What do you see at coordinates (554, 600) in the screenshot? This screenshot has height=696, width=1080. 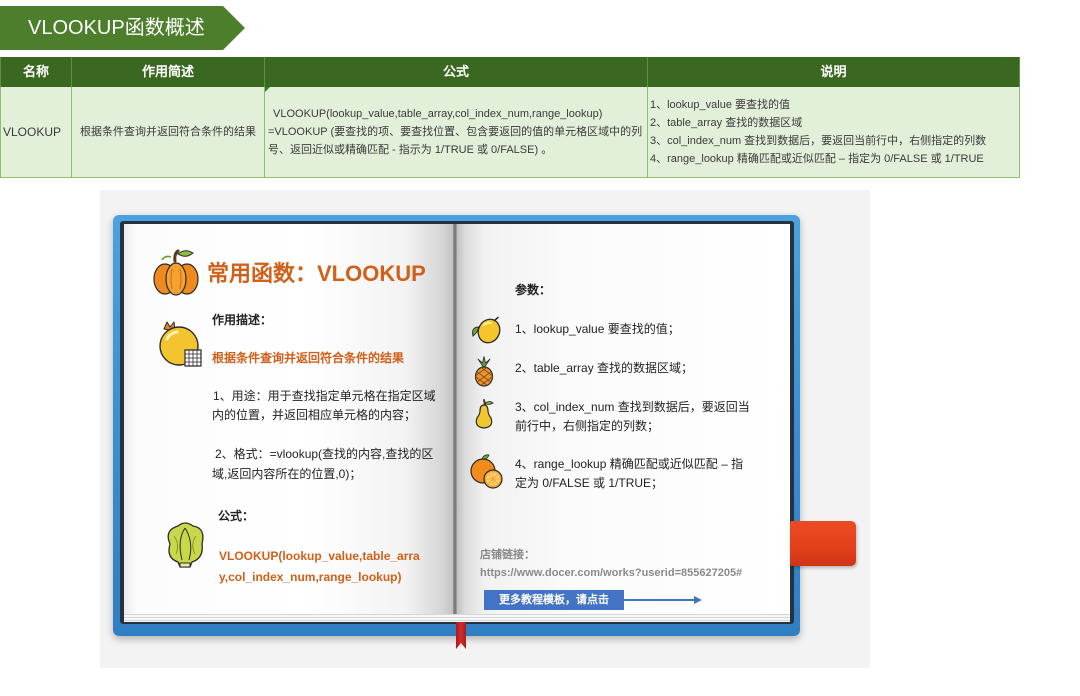 I see `more-templates-button: 更多教程模板，请点击` at bounding box center [554, 600].